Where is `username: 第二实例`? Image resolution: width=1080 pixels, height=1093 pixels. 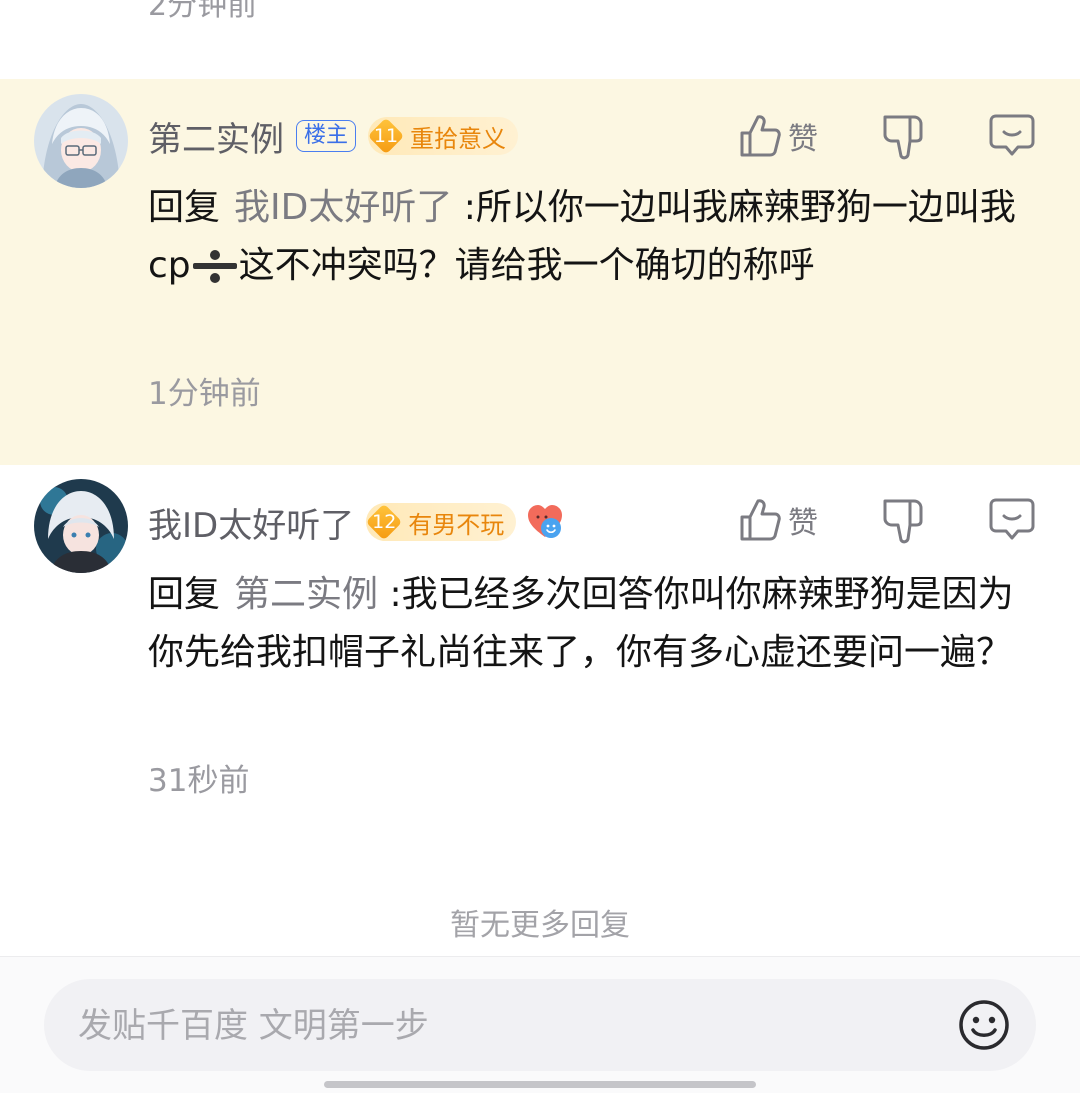 username: 第二实例 is located at coordinates (216, 136).